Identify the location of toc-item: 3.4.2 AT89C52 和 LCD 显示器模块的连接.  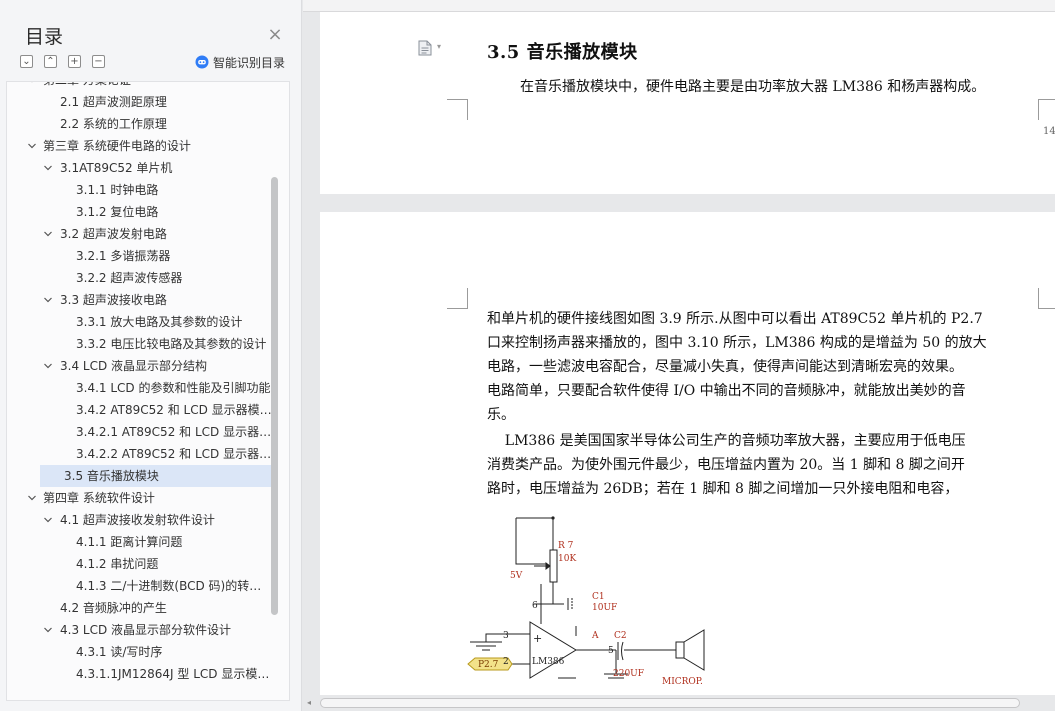
(142, 410).